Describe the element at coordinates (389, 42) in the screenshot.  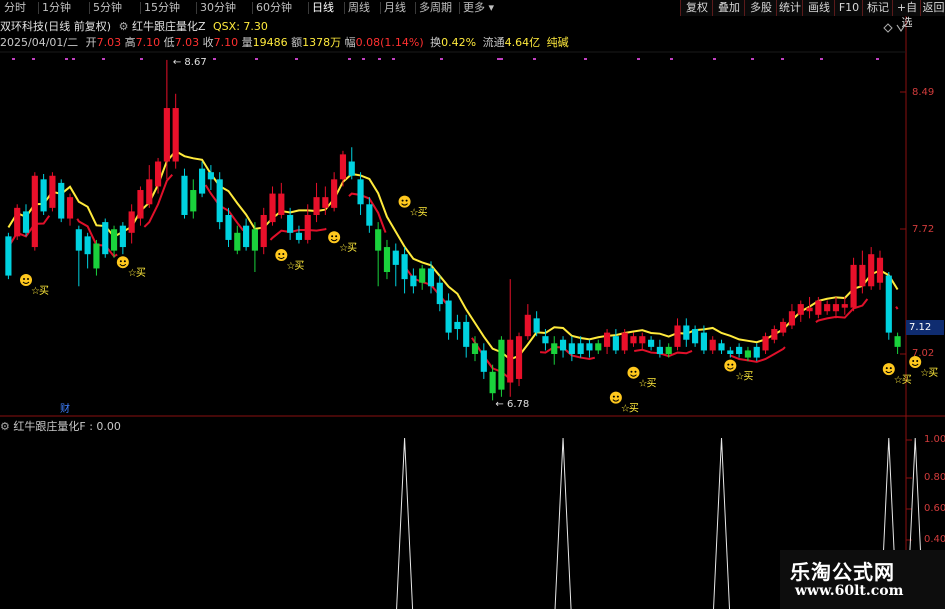
I see `change-value: 0.08(1.14%)` at that location.